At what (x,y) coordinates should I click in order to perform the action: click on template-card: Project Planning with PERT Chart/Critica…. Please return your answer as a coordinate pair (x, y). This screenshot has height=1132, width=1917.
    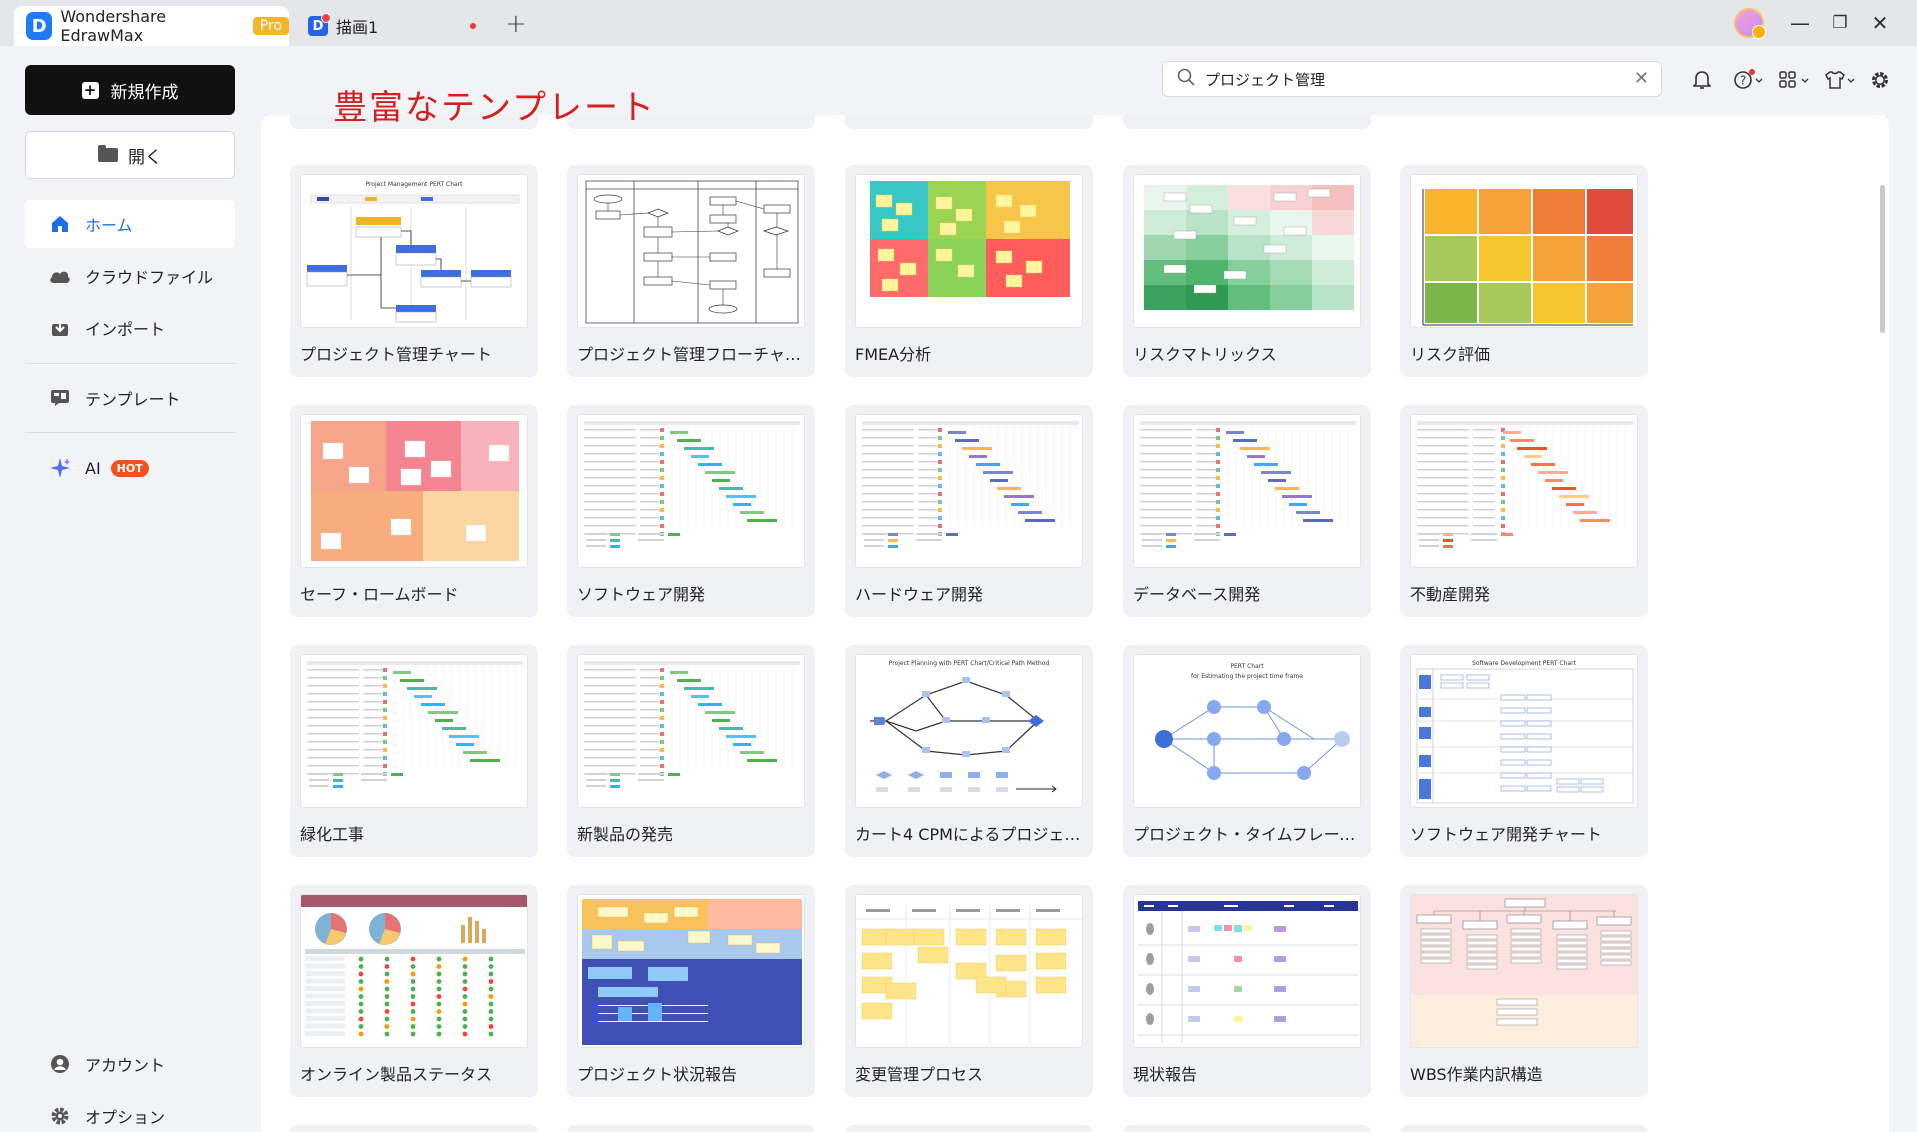
    Looking at the image, I should click on (969, 751).